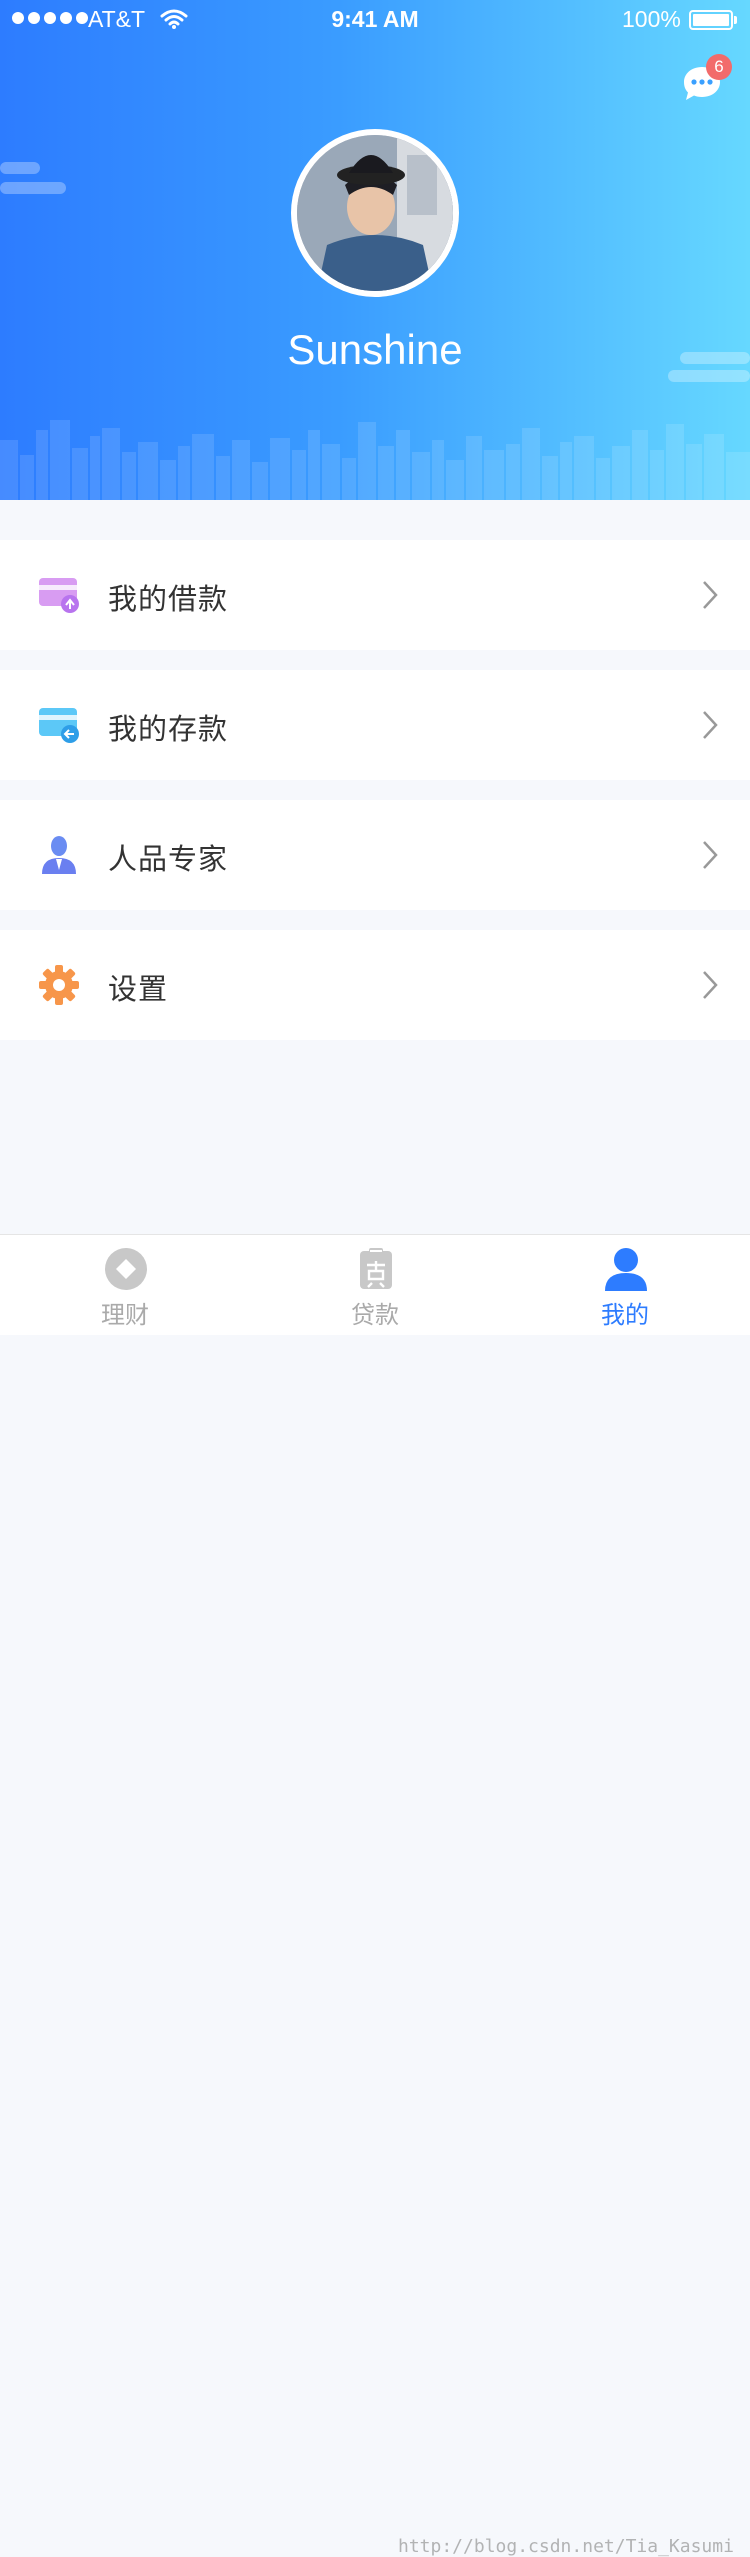 The width and height of the screenshot is (750, 2557). What do you see at coordinates (719, 67) in the screenshot?
I see `message-count-badge: 6` at bounding box center [719, 67].